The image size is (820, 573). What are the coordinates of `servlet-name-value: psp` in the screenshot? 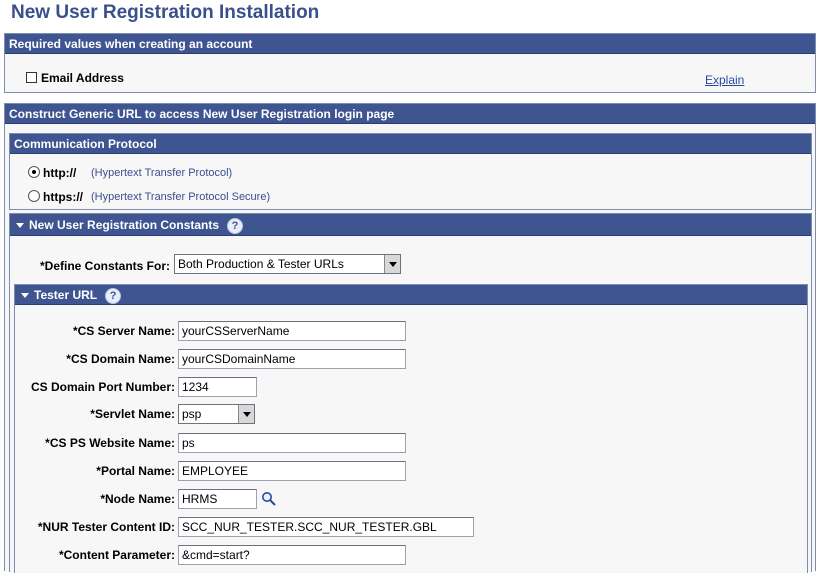 It's located at (192, 414).